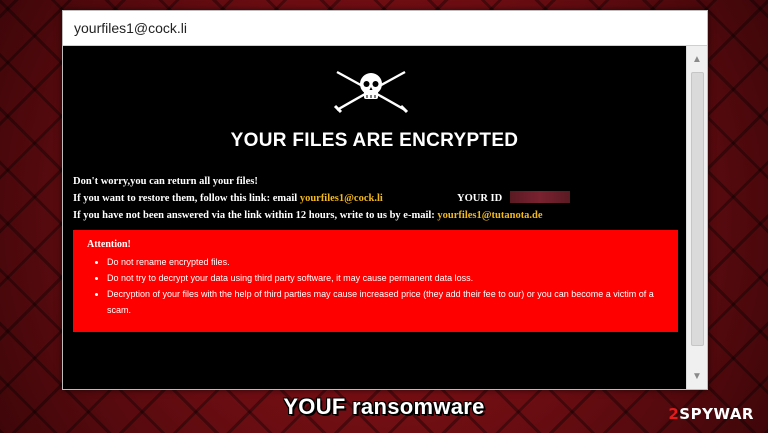 The width and height of the screenshot is (768, 433). Describe the element at coordinates (697, 59) in the screenshot. I see `scroll-up-arrow-icon: ▲` at that location.